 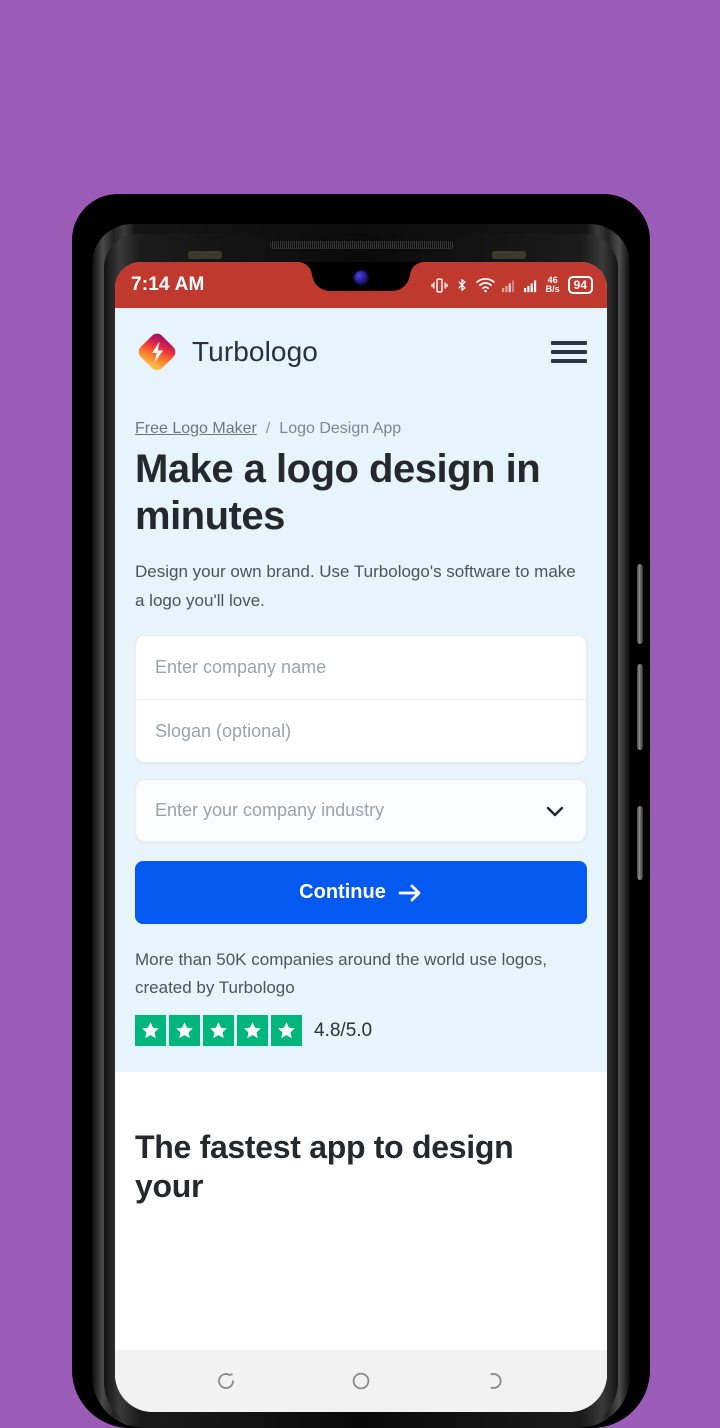 What do you see at coordinates (496, 1381) in the screenshot?
I see `recents-button` at bounding box center [496, 1381].